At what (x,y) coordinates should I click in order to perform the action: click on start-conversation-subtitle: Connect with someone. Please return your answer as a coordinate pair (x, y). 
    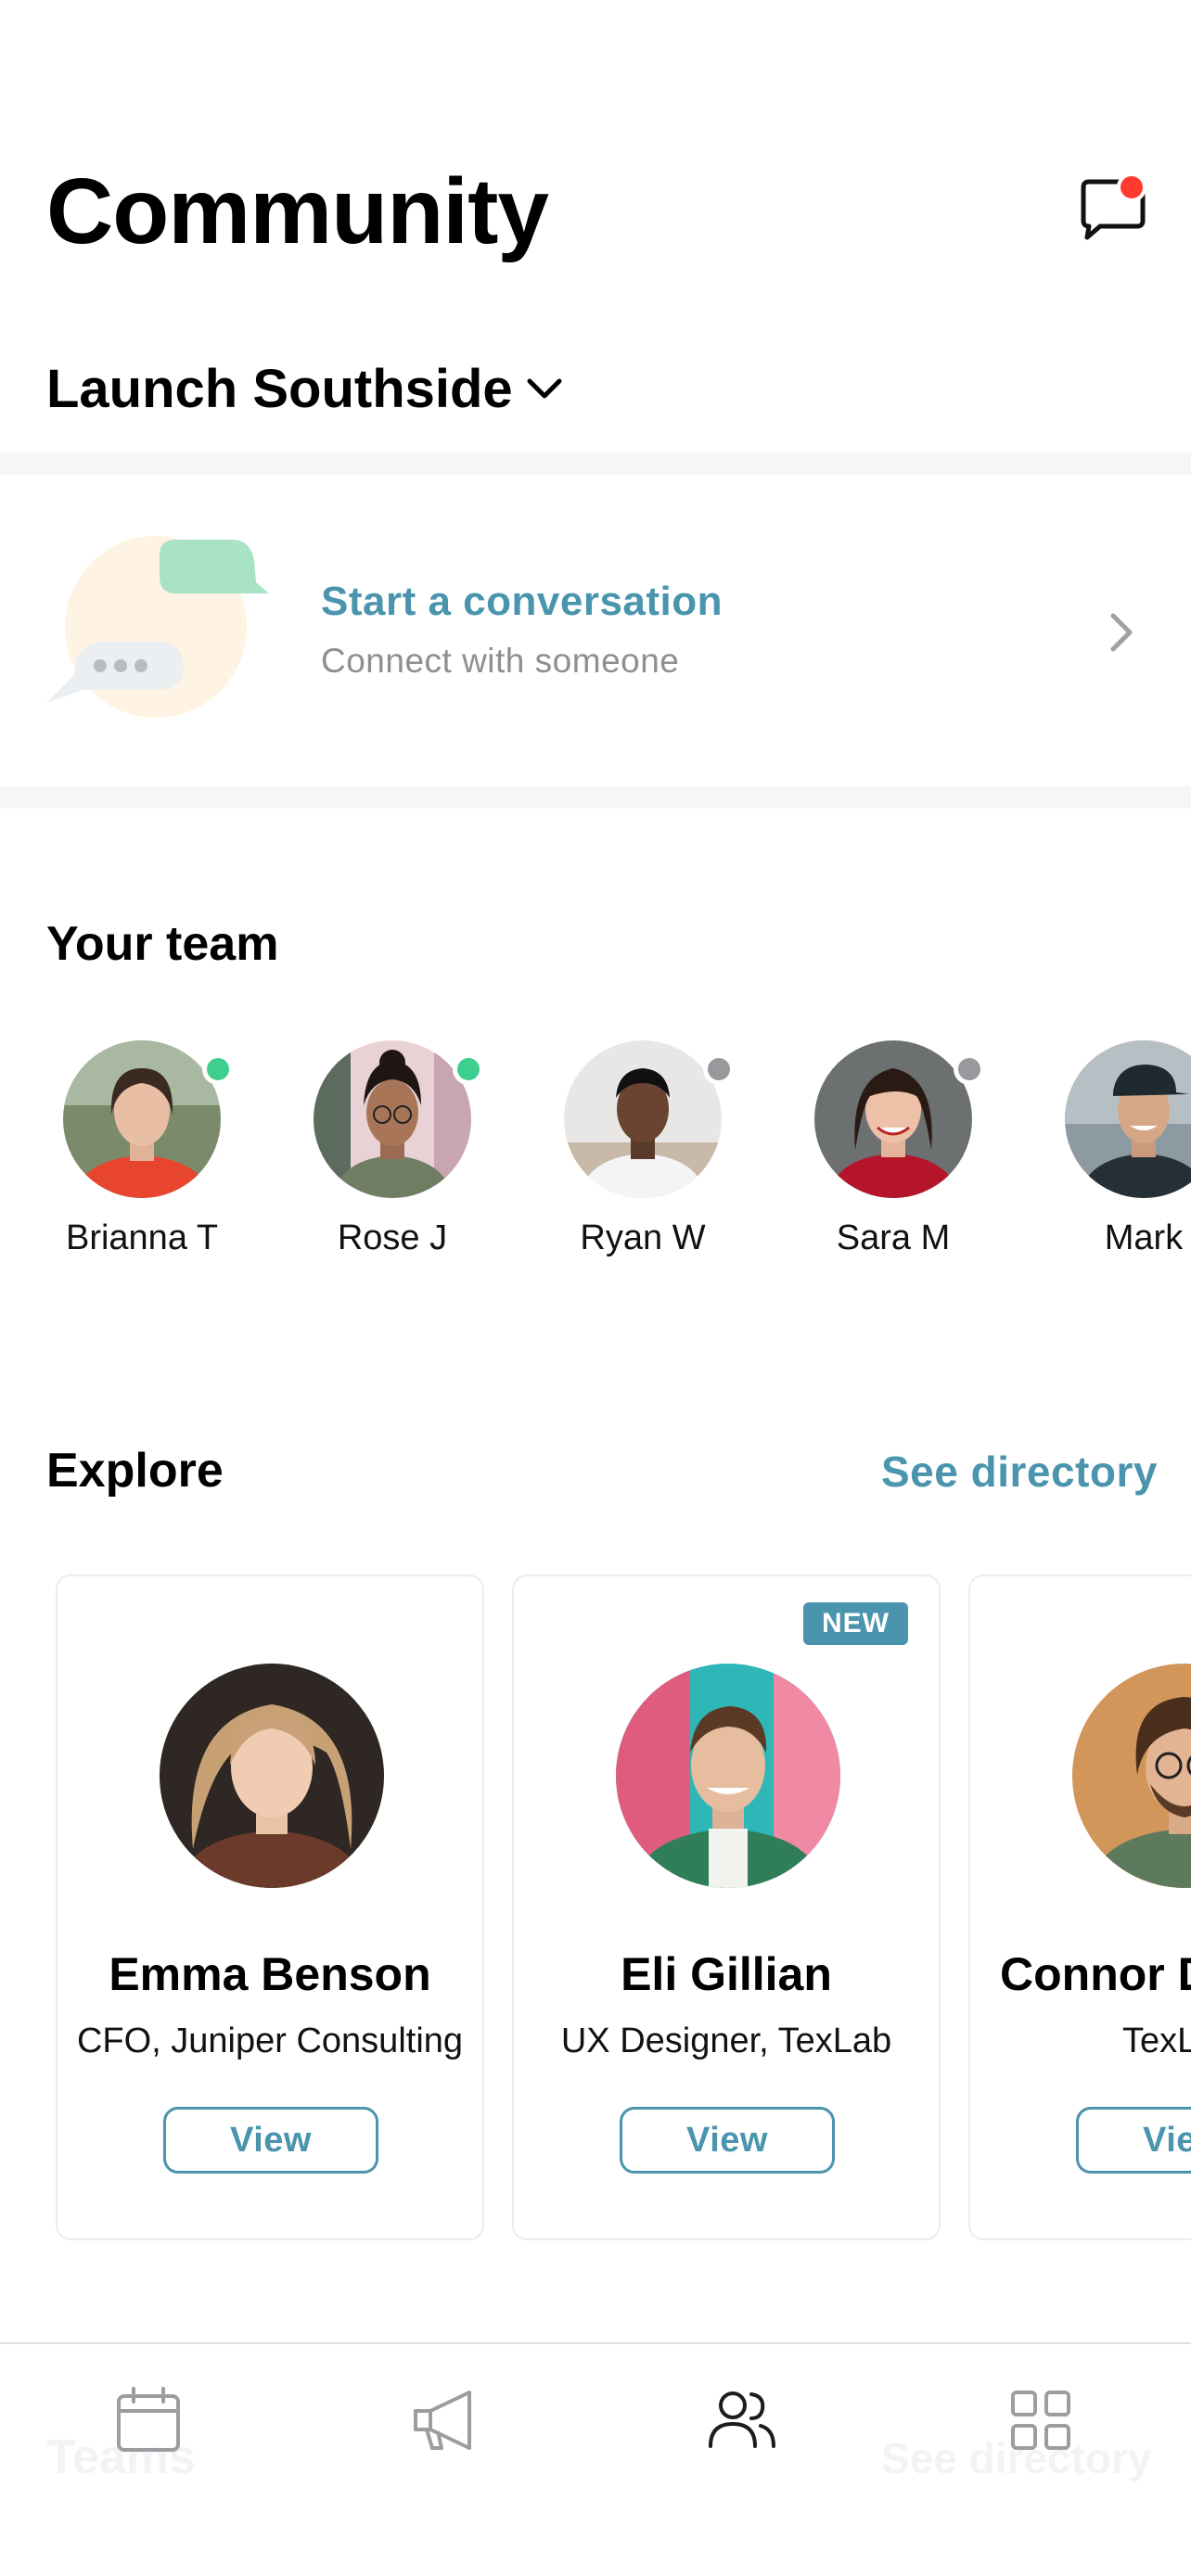
    Looking at the image, I should click on (501, 661).